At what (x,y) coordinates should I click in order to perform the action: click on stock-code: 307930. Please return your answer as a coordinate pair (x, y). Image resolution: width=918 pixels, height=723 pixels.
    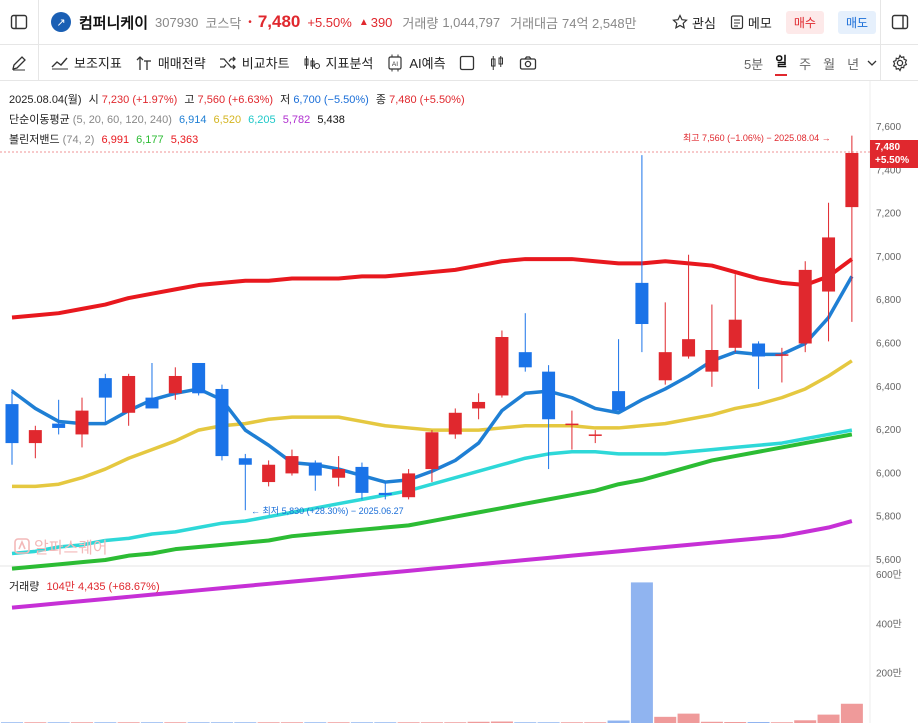
    Looking at the image, I should click on (177, 22).